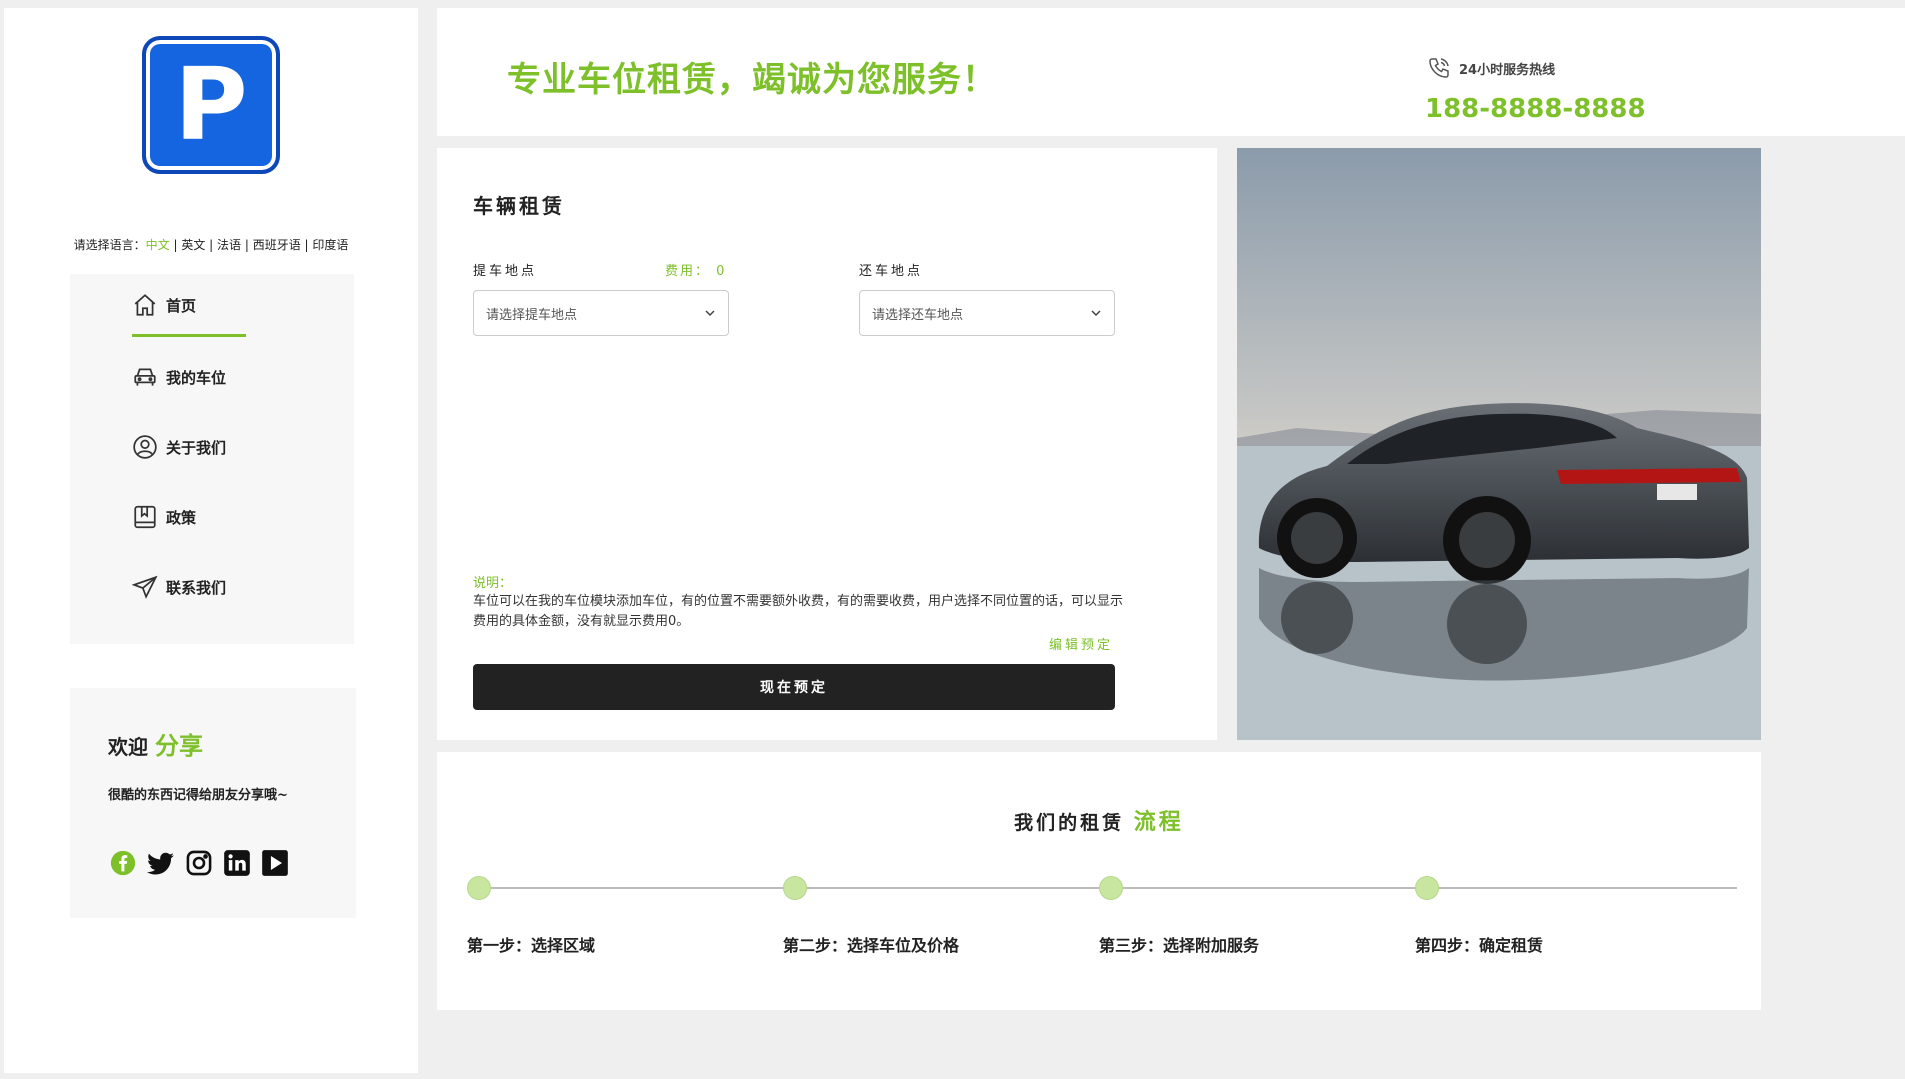  What do you see at coordinates (601, 313) in the screenshot?
I see `pickup-location-select: 请选择提车地点` at bounding box center [601, 313].